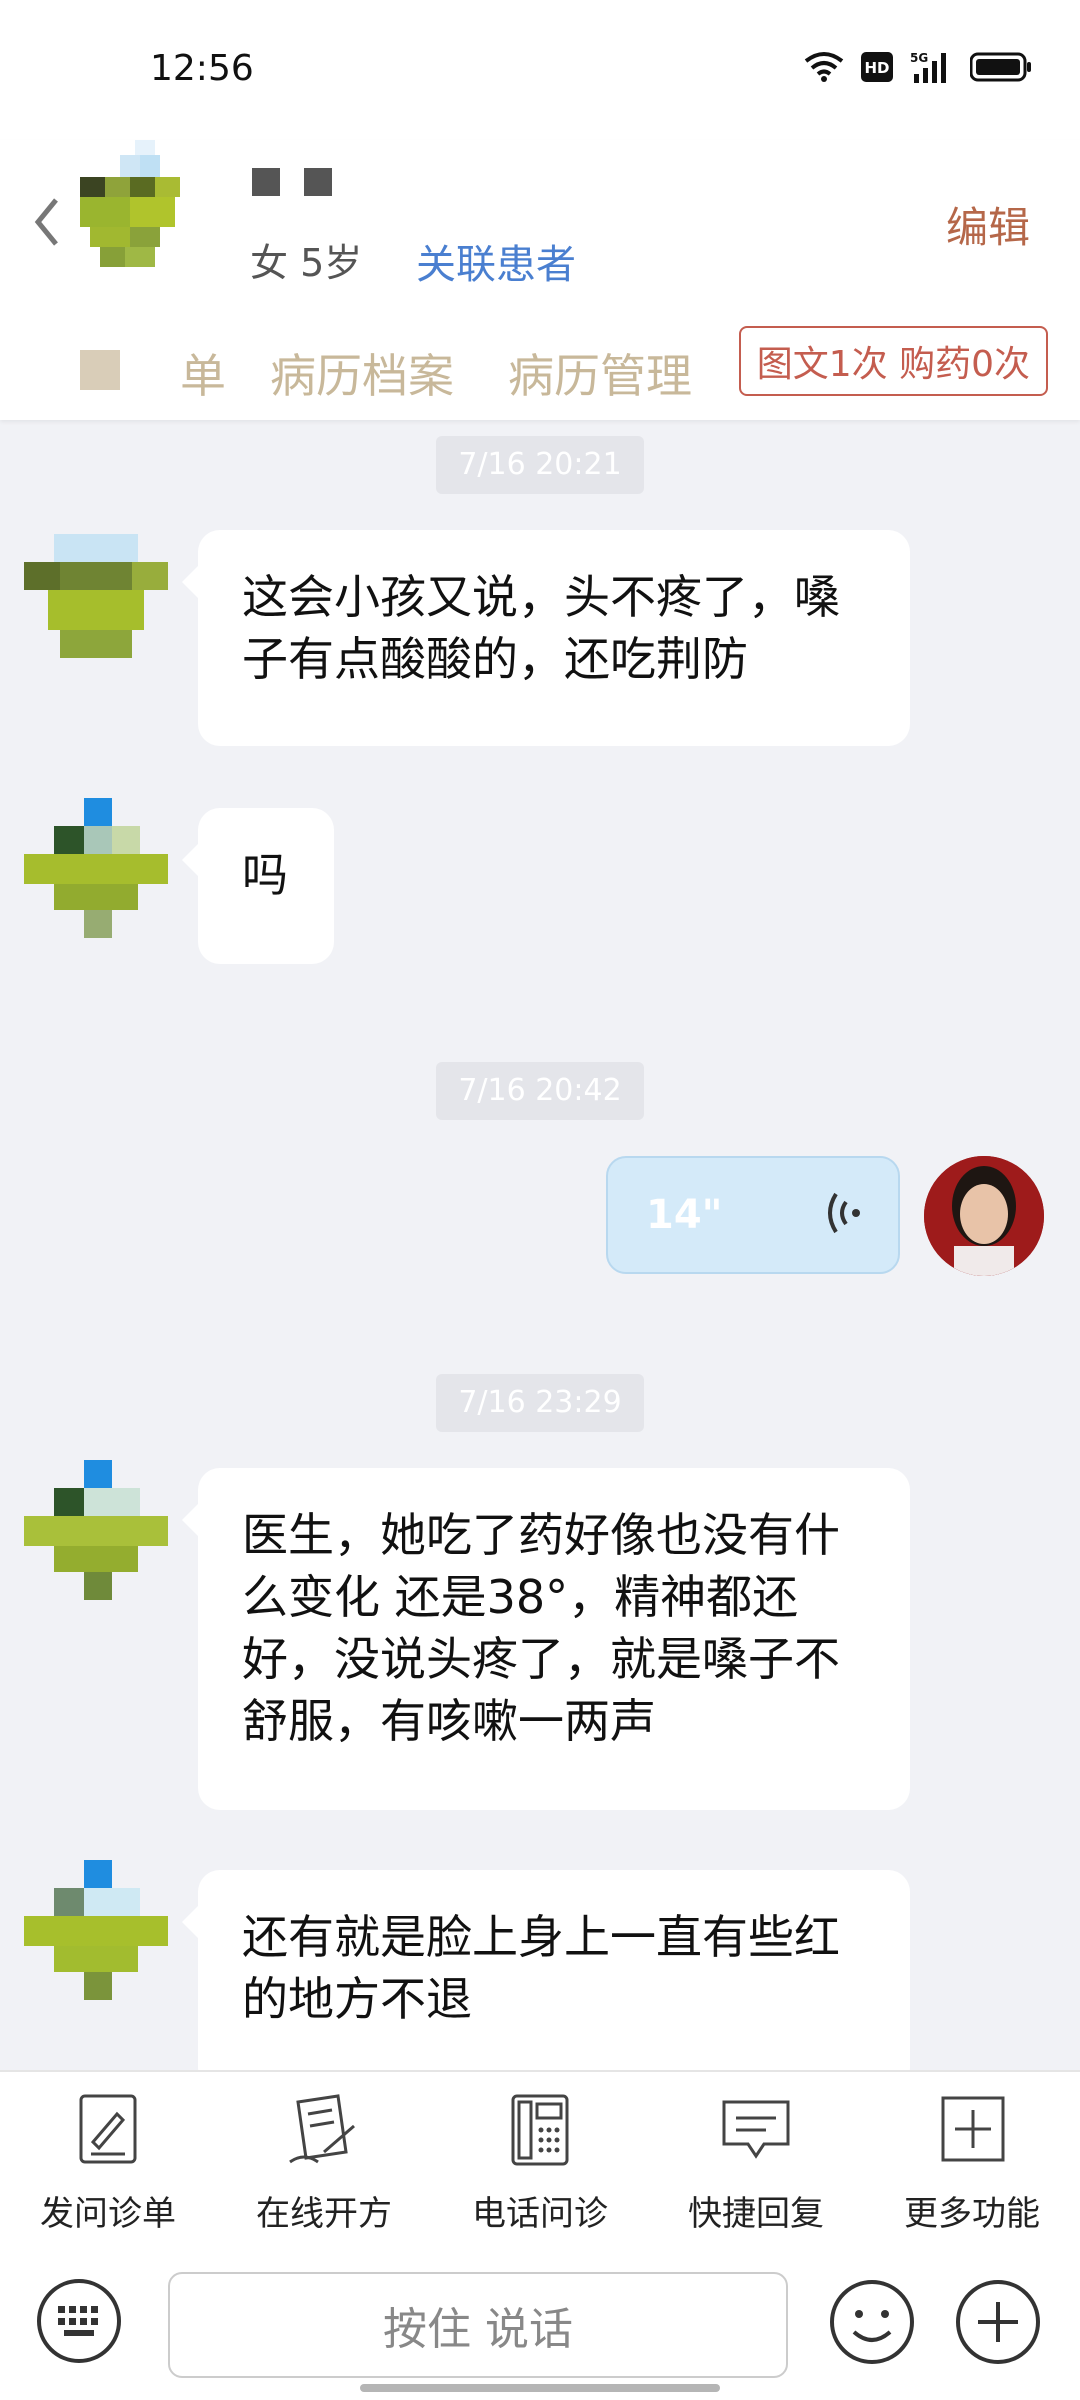 The image size is (1080, 2400). What do you see at coordinates (540, 2130) in the screenshot?
I see `phone-icon` at bounding box center [540, 2130].